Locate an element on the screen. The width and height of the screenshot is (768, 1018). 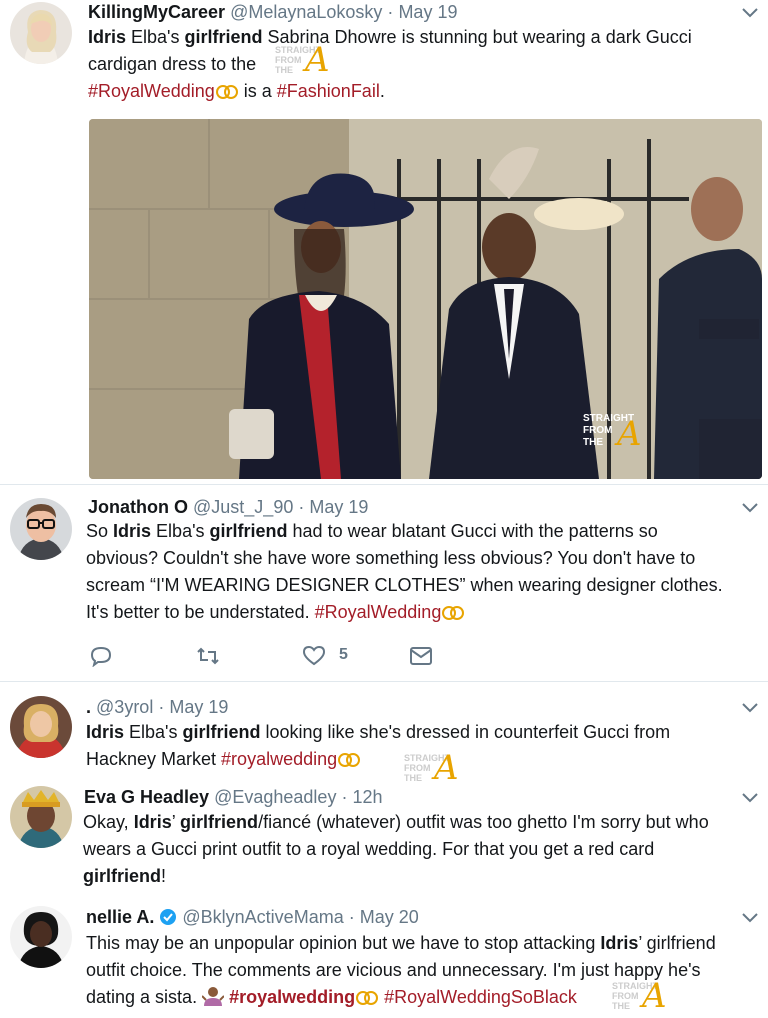
retweet-icon is located at coordinates (208, 658).